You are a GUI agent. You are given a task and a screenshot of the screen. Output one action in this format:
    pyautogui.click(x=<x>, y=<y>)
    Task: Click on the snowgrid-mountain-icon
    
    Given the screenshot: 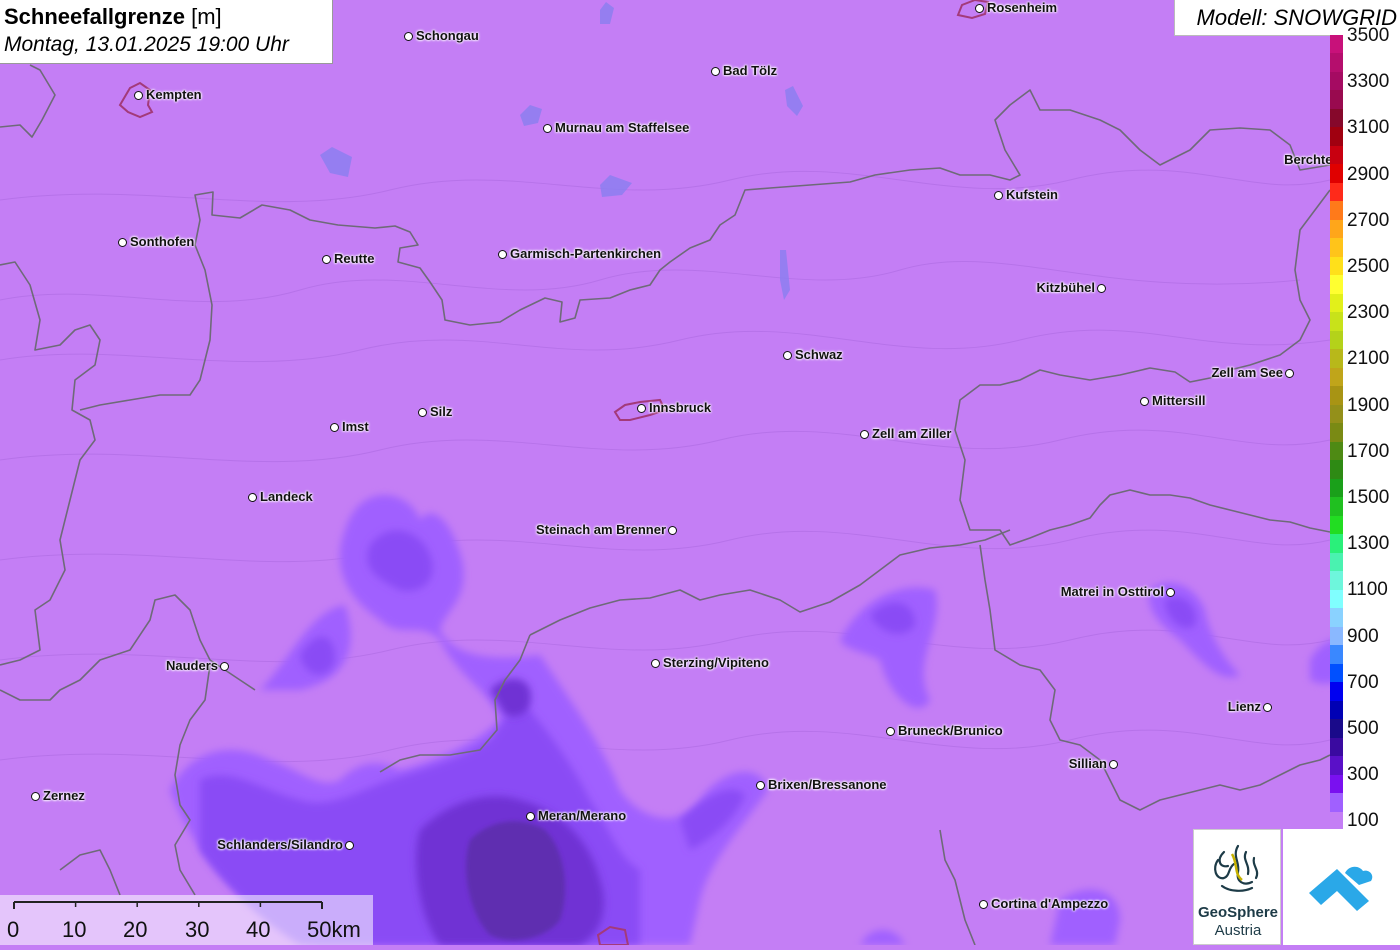 What is the action you would take?
    pyautogui.click(x=1341, y=888)
    